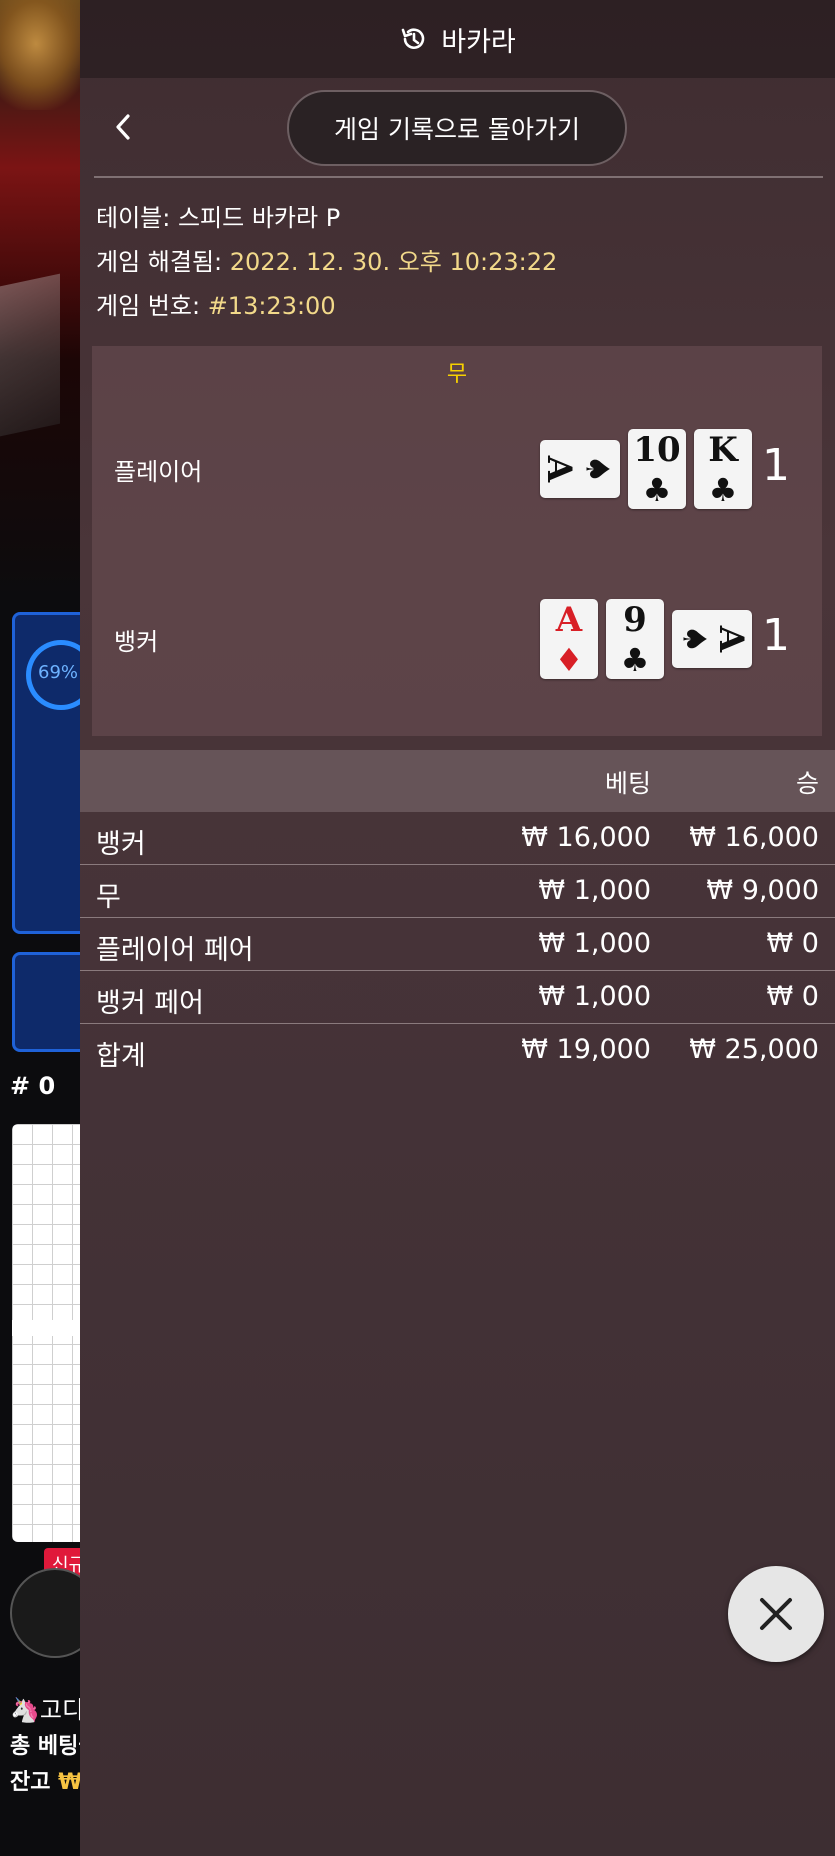 The width and height of the screenshot is (835, 1856). What do you see at coordinates (586, 1049) in the screenshot?
I see `total-bet-amount: ₩ 19,000` at bounding box center [586, 1049].